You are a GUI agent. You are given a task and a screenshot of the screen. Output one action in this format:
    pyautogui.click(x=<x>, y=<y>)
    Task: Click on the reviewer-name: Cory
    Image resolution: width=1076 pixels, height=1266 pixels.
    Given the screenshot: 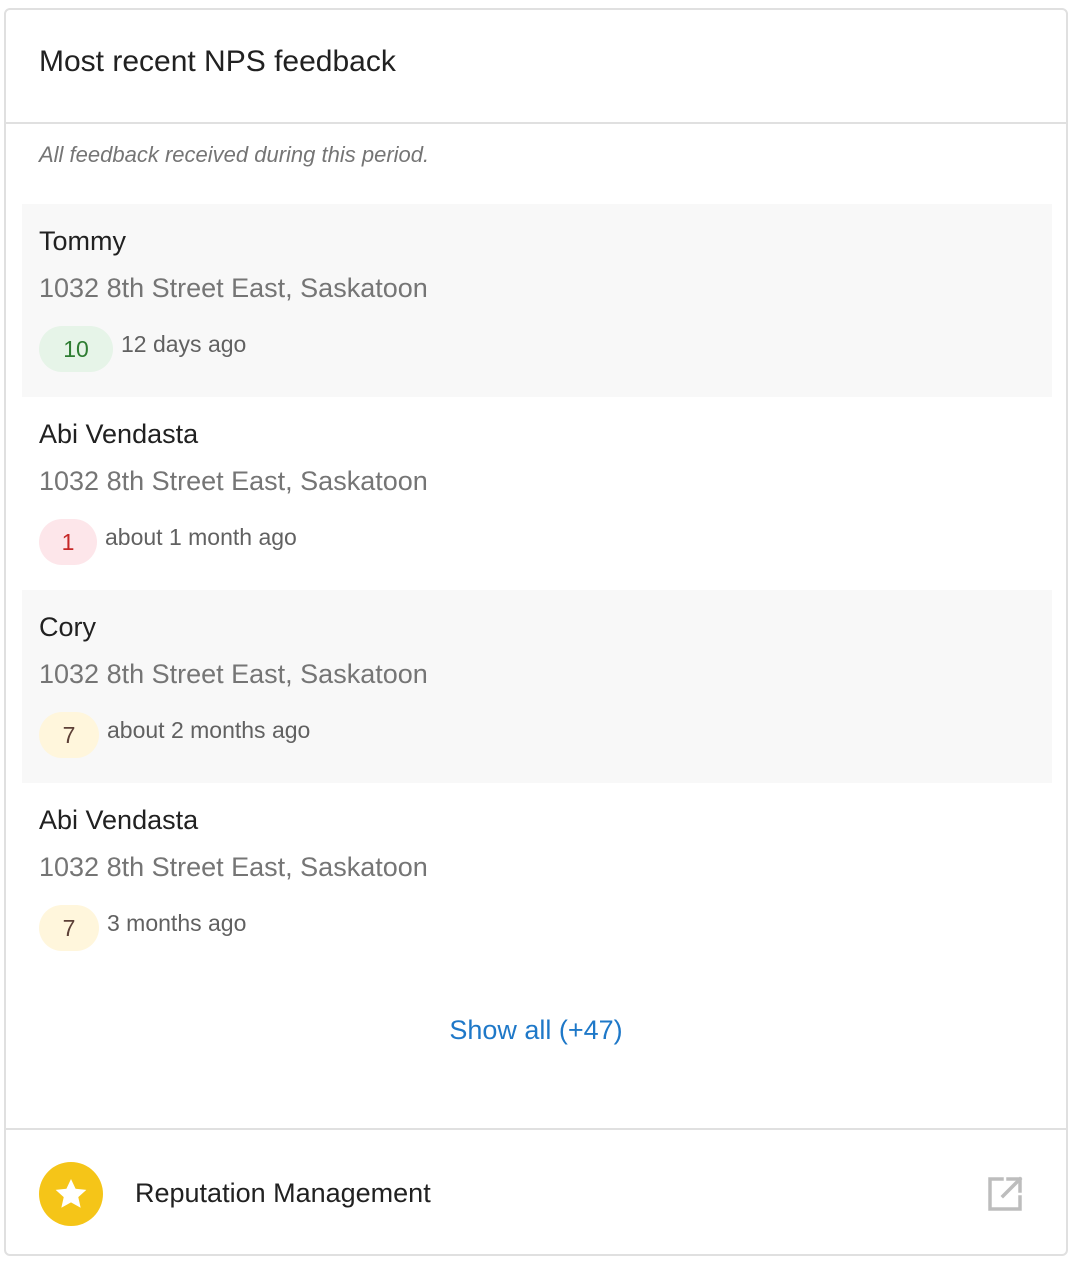 What is the action you would take?
    pyautogui.click(x=68, y=627)
    